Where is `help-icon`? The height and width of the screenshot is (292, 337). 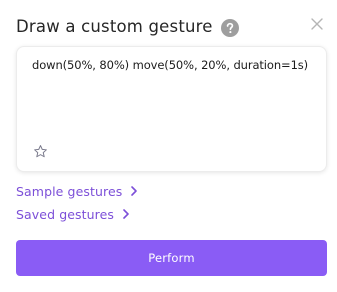 help-icon is located at coordinates (229, 27).